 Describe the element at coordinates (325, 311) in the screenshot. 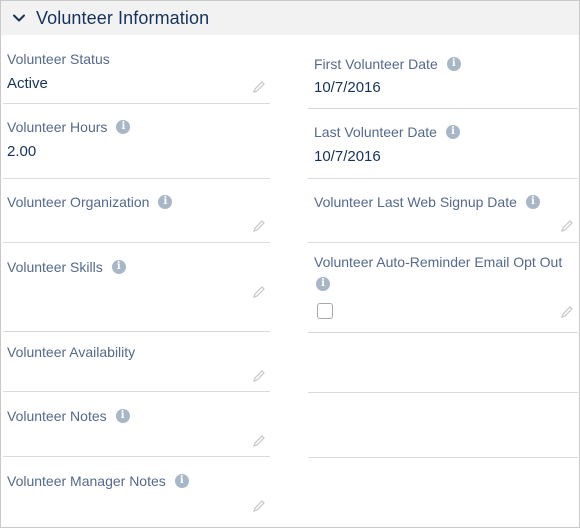

I see `opt-out-checkbox` at that location.